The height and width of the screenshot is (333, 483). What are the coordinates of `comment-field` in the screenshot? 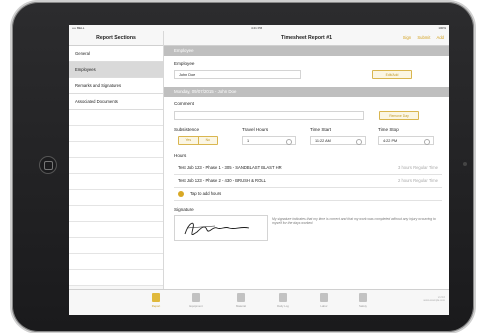 It's located at (269, 115).